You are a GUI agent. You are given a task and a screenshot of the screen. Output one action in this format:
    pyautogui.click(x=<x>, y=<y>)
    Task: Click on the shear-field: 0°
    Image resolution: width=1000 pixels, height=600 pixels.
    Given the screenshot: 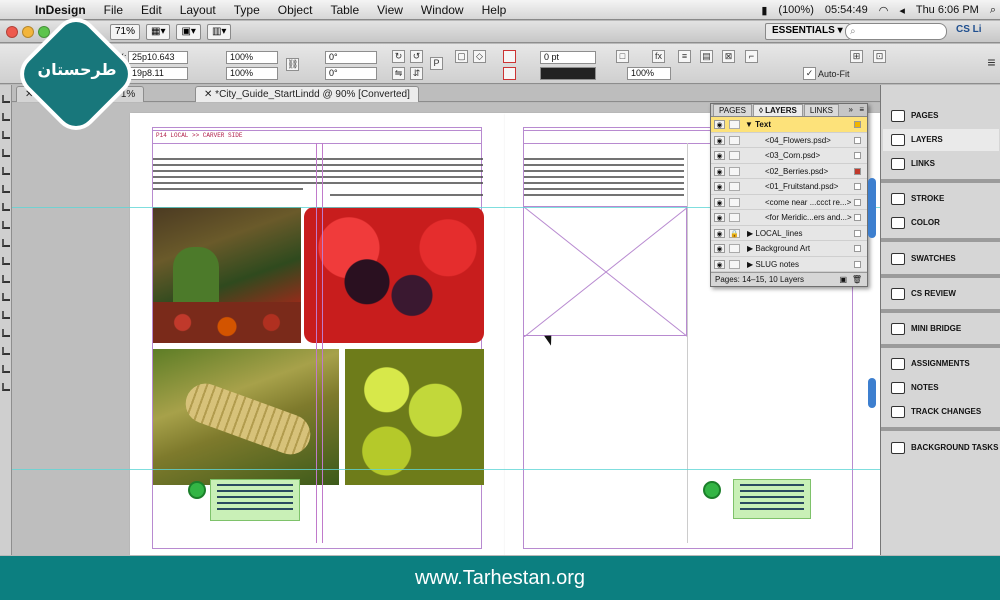 What is the action you would take?
    pyautogui.click(x=351, y=73)
    